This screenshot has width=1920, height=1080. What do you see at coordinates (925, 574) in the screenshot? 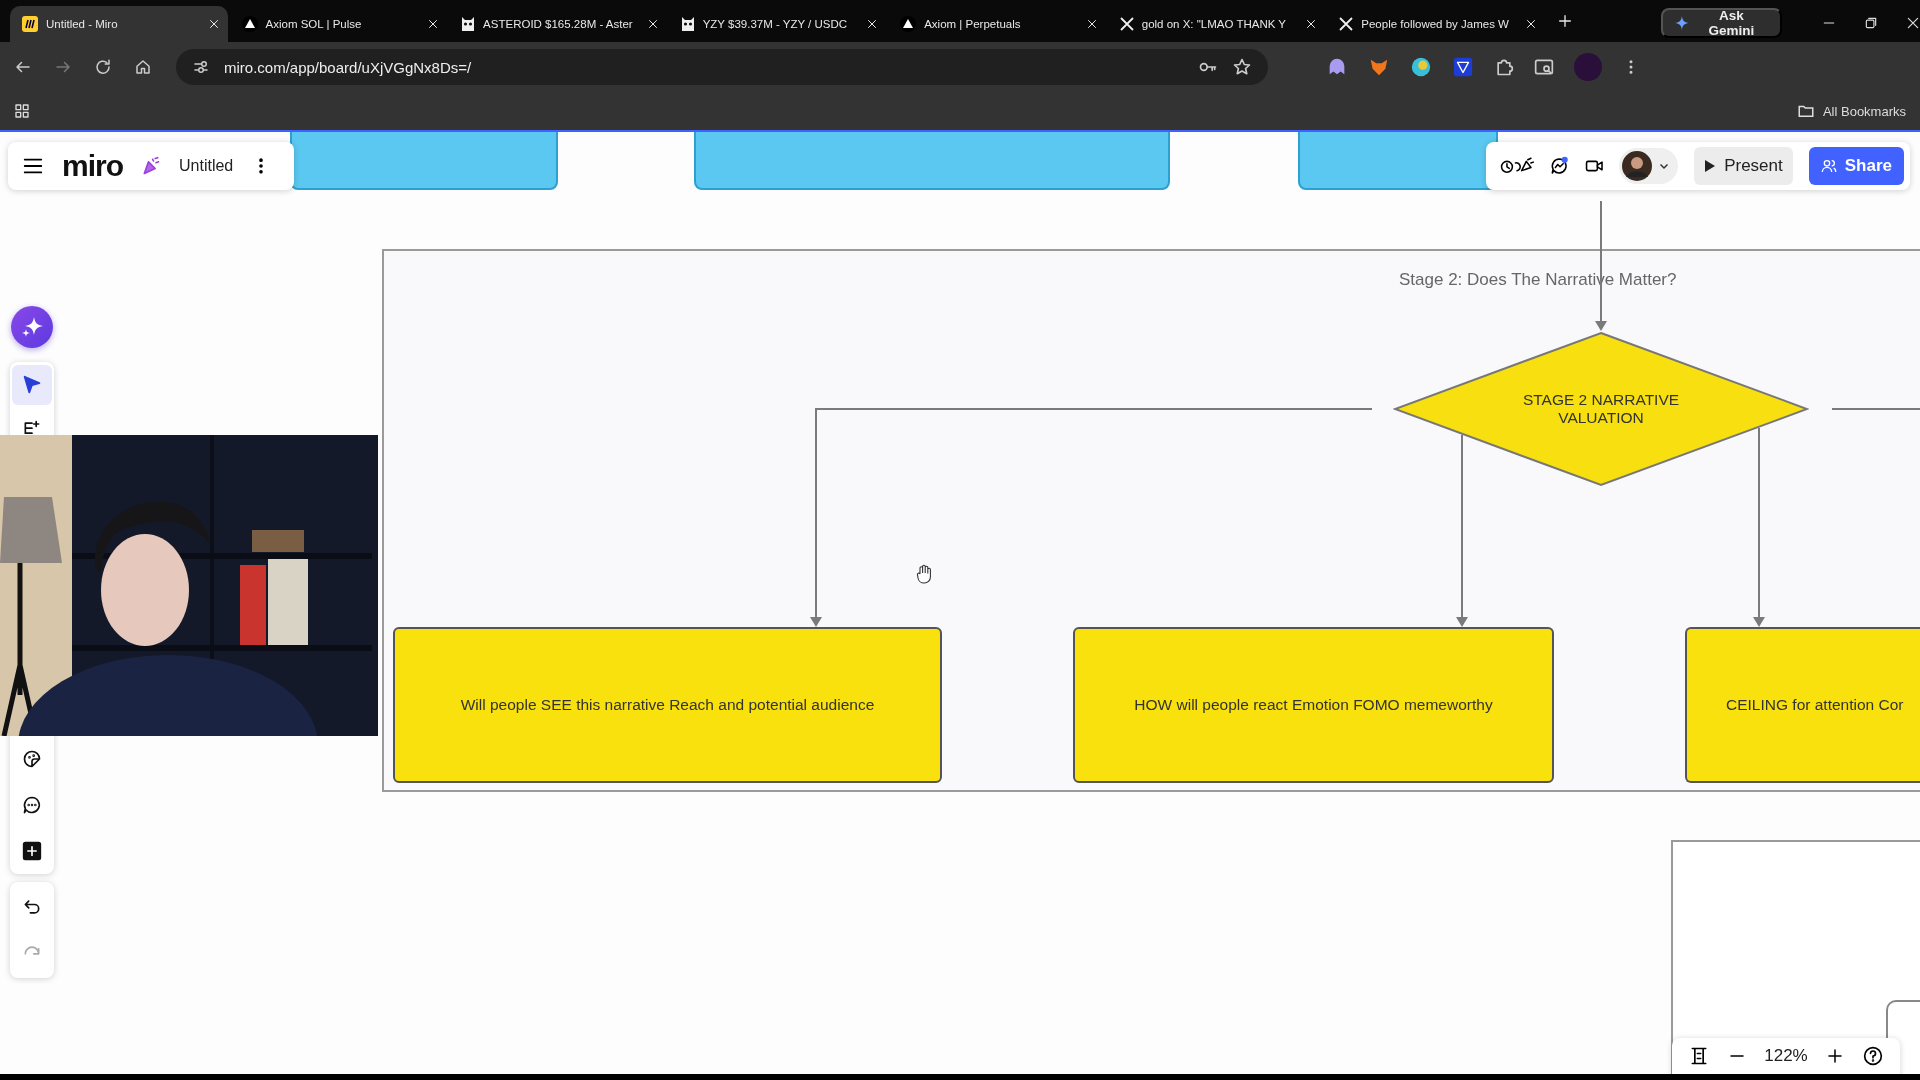
I see `hand-cursor-icon` at bounding box center [925, 574].